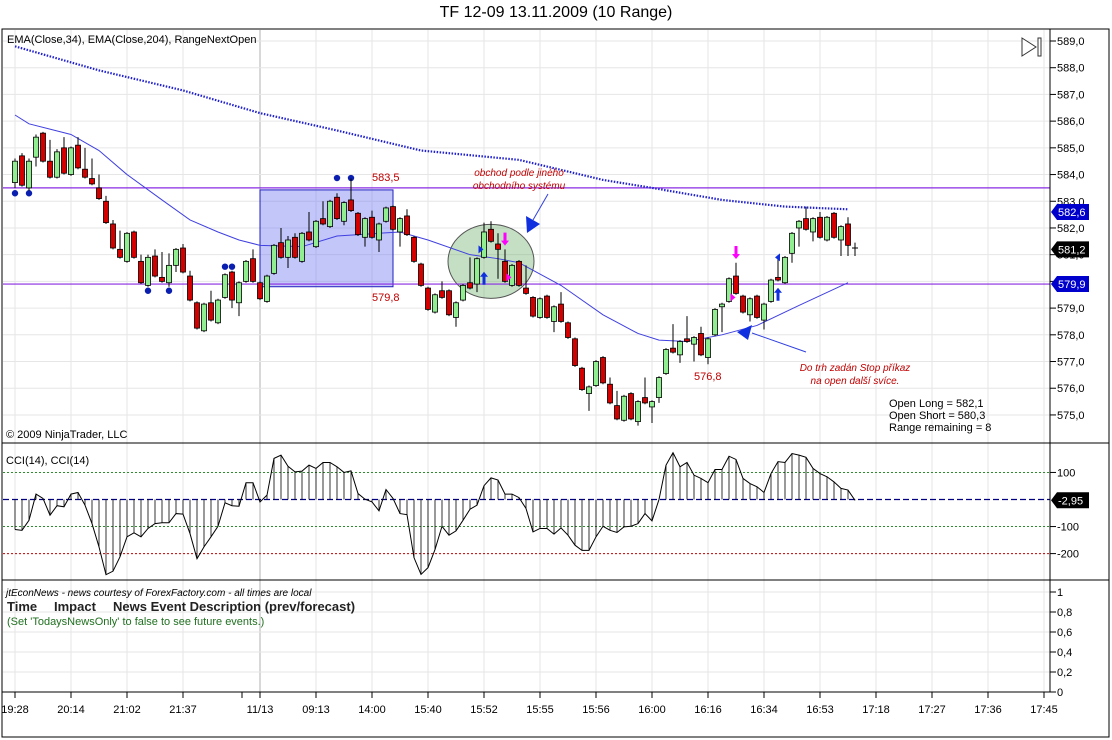 The height and width of the screenshot is (740, 1112). Describe the element at coordinates (936, 404) in the screenshot. I see `info-open-long: Open Long = 582,1` at that location.